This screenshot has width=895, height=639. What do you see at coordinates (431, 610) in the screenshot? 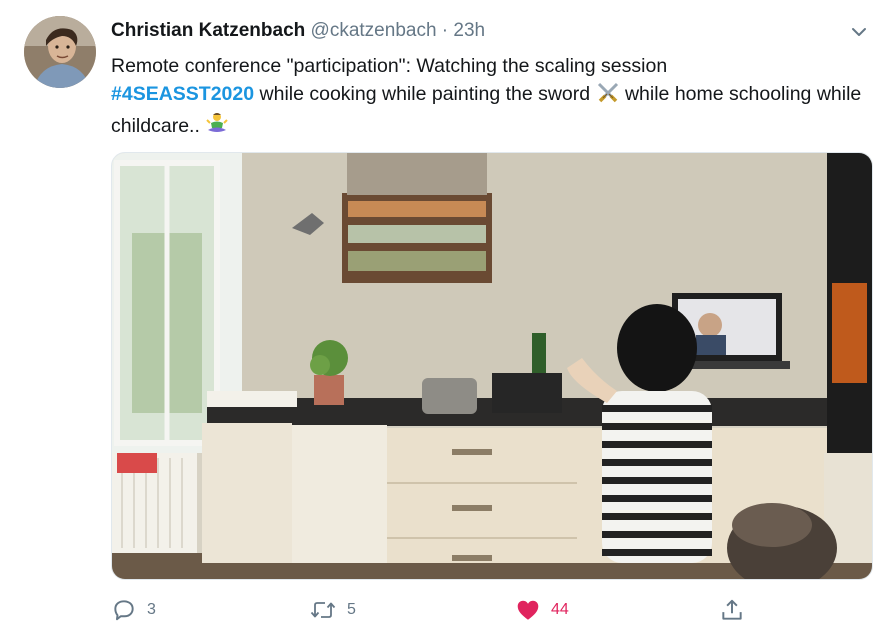
I see `tweet-actions: 3 5 44` at bounding box center [431, 610].